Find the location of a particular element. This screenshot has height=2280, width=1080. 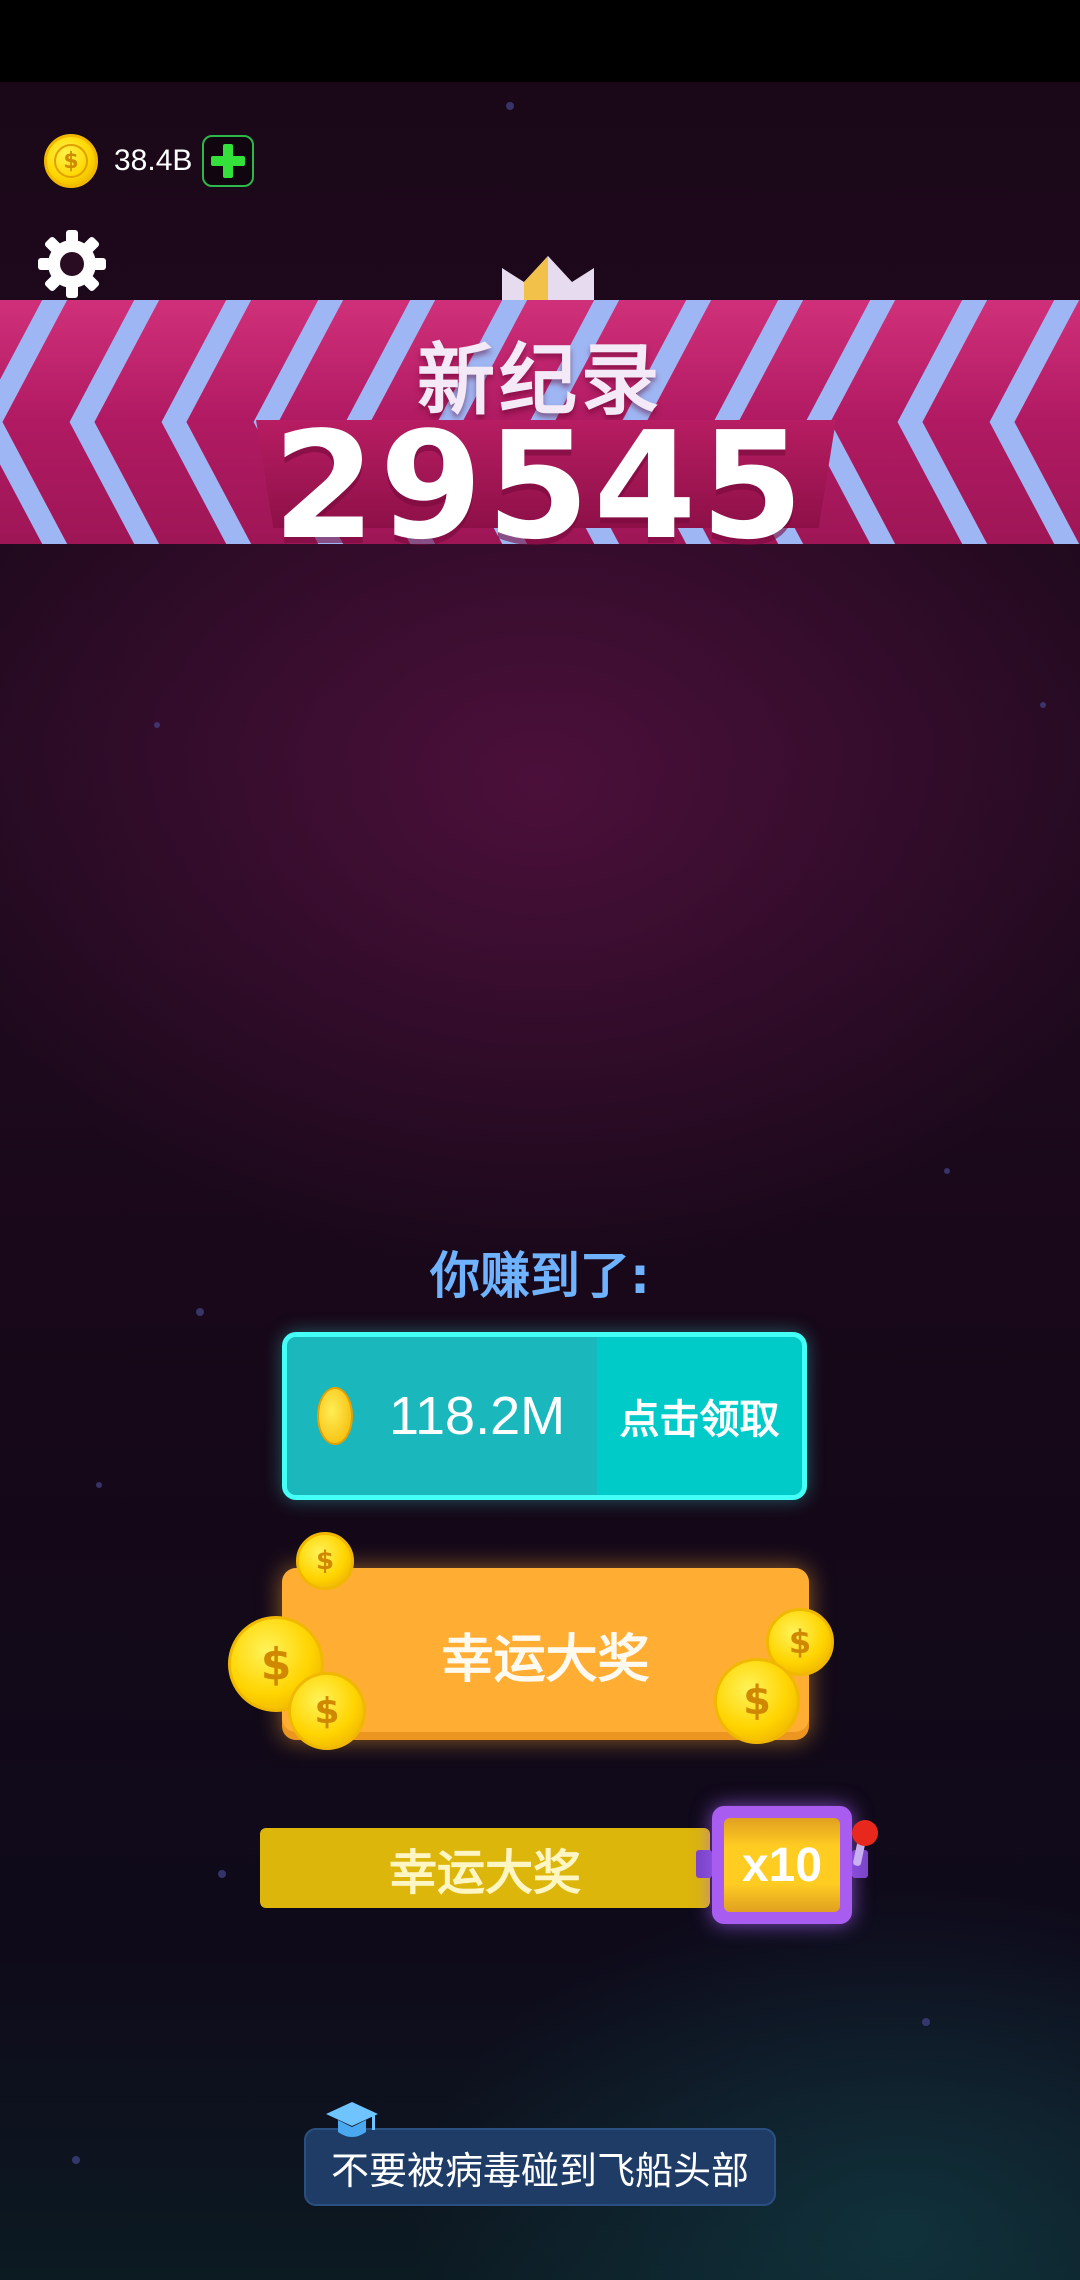

plus-icon is located at coordinates (228, 161).